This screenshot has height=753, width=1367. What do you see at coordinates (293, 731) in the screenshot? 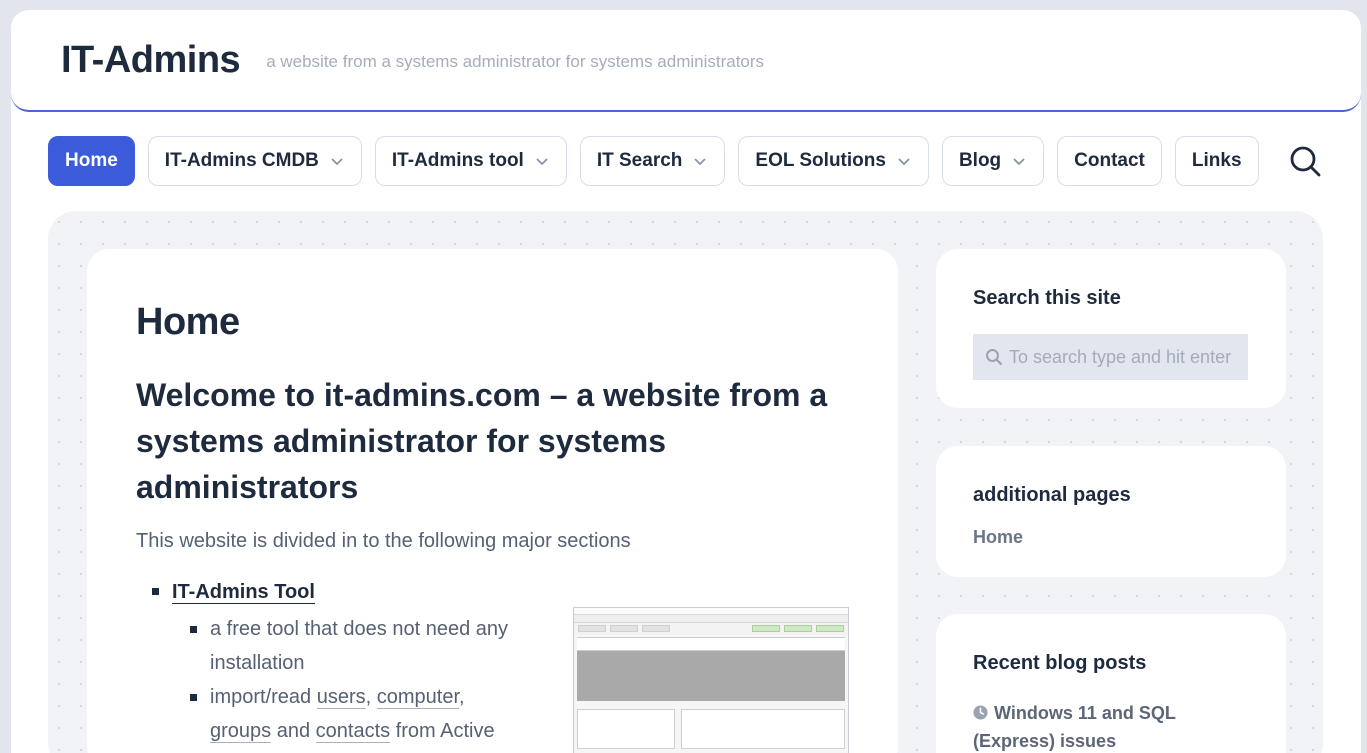
I see `text: and` at bounding box center [293, 731].